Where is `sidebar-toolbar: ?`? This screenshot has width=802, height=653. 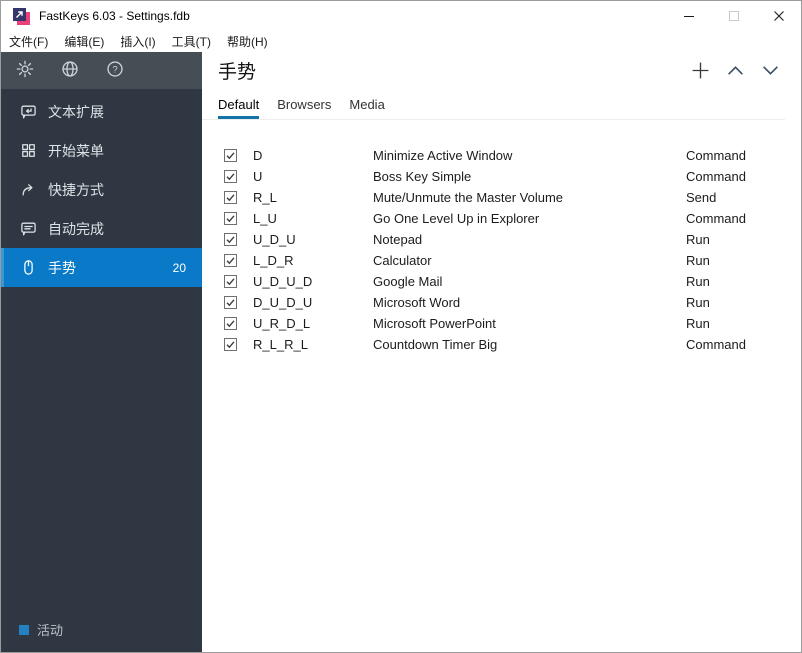 sidebar-toolbar: ? is located at coordinates (101, 70).